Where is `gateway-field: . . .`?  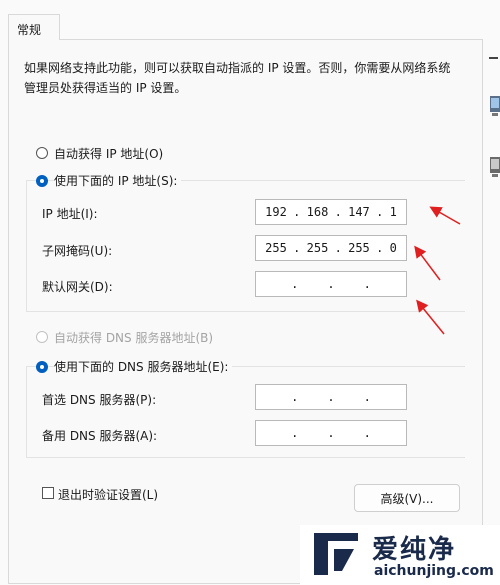 gateway-field: . . . is located at coordinates (331, 284).